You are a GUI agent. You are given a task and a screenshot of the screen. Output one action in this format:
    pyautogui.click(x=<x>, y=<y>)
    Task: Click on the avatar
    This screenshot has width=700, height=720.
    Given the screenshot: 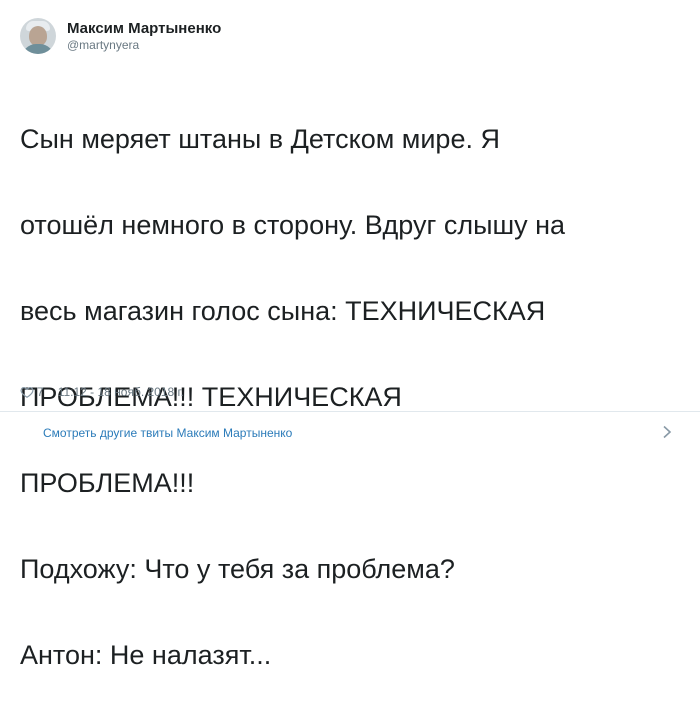 What is the action you would take?
    pyautogui.click(x=38, y=36)
    